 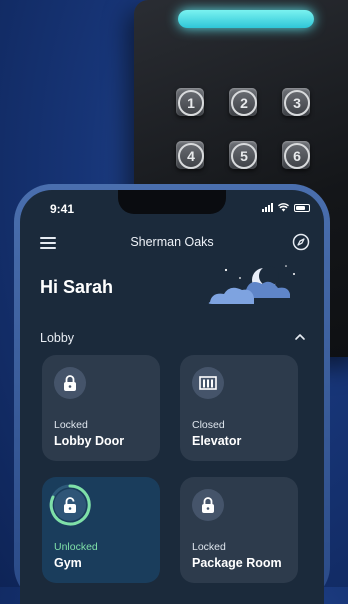 I want to click on device-name: Lobby Door, so click(x=89, y=441).